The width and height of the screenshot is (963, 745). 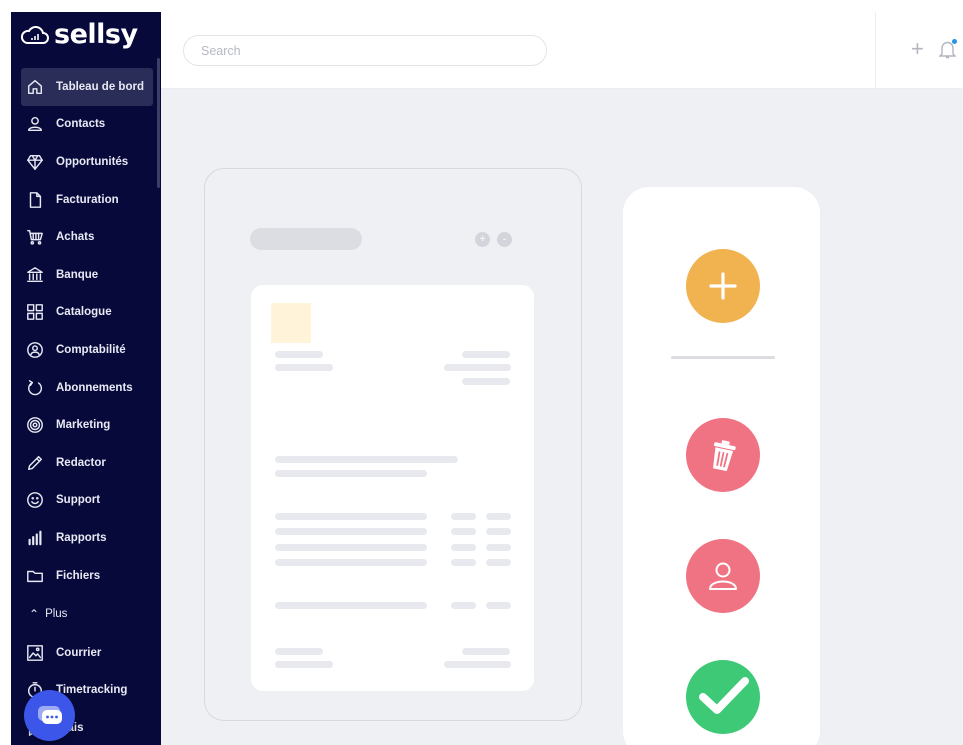 I want to click on sidebar-item-contacts: Contacts, so click(x=84, y=125).